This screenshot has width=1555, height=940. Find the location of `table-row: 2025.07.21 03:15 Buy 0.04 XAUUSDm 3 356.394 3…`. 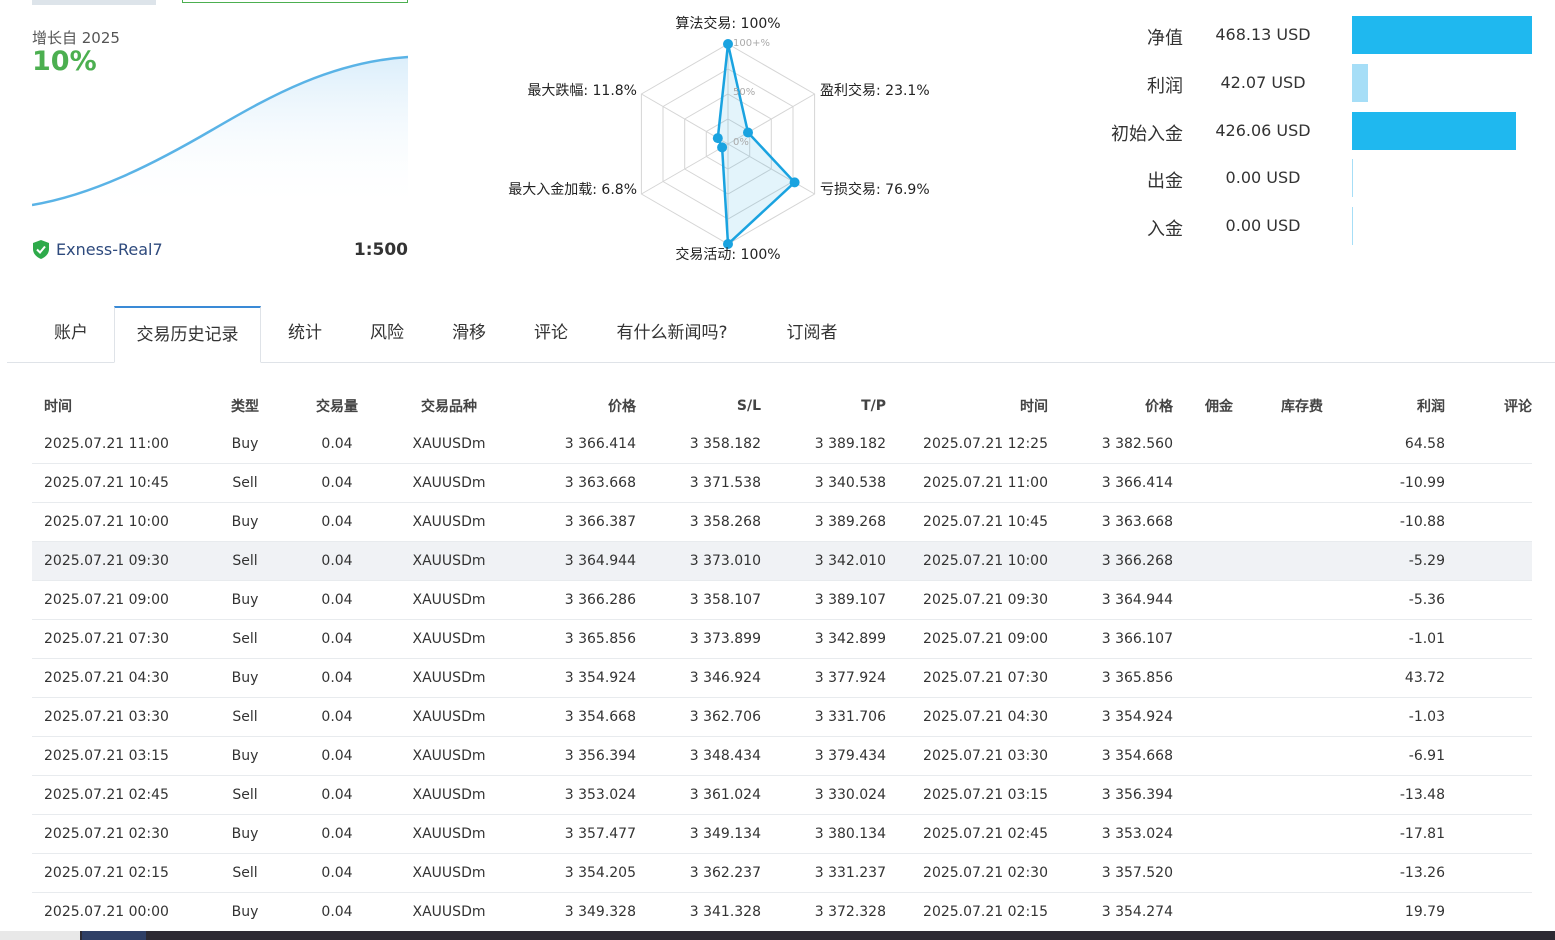

table-row: 2025.07.21 03:15 Buy 0.04 XAUUSDm 3 356.394 3… is located at coordinates (782, 756).